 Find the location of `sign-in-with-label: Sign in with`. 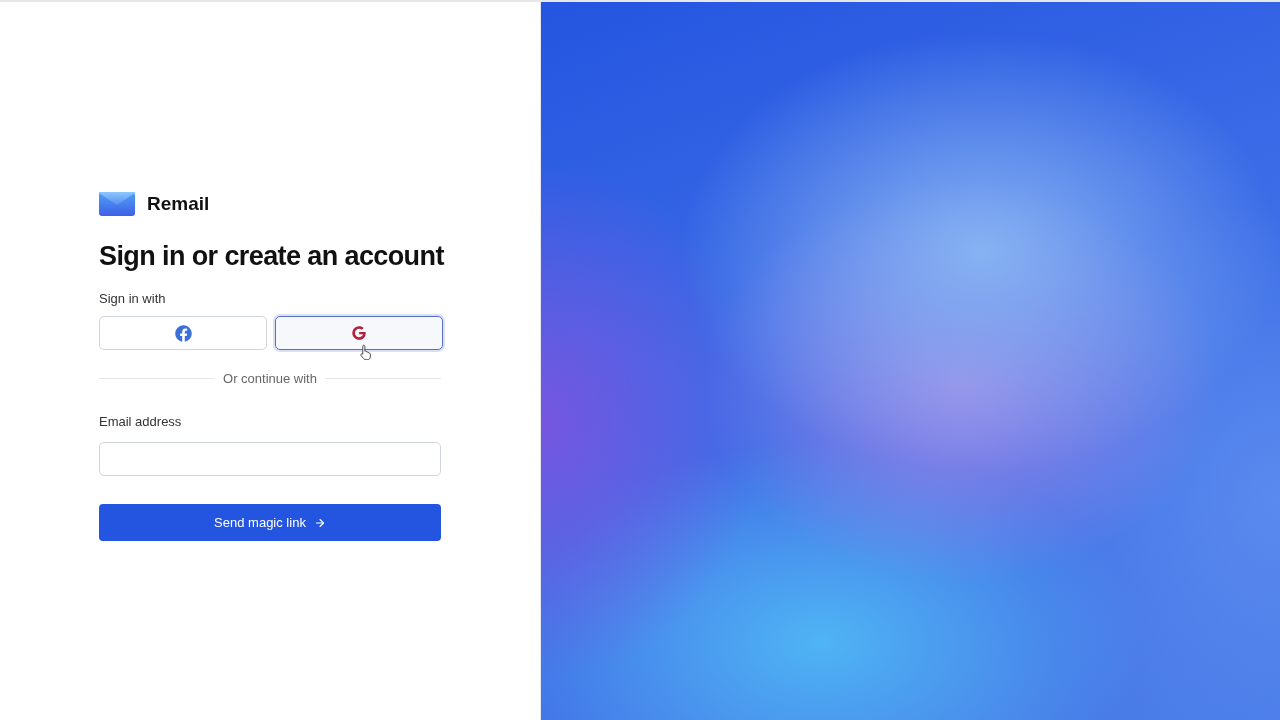

sign-in-with-label: Sign in with is located at coordinates (133, 298).